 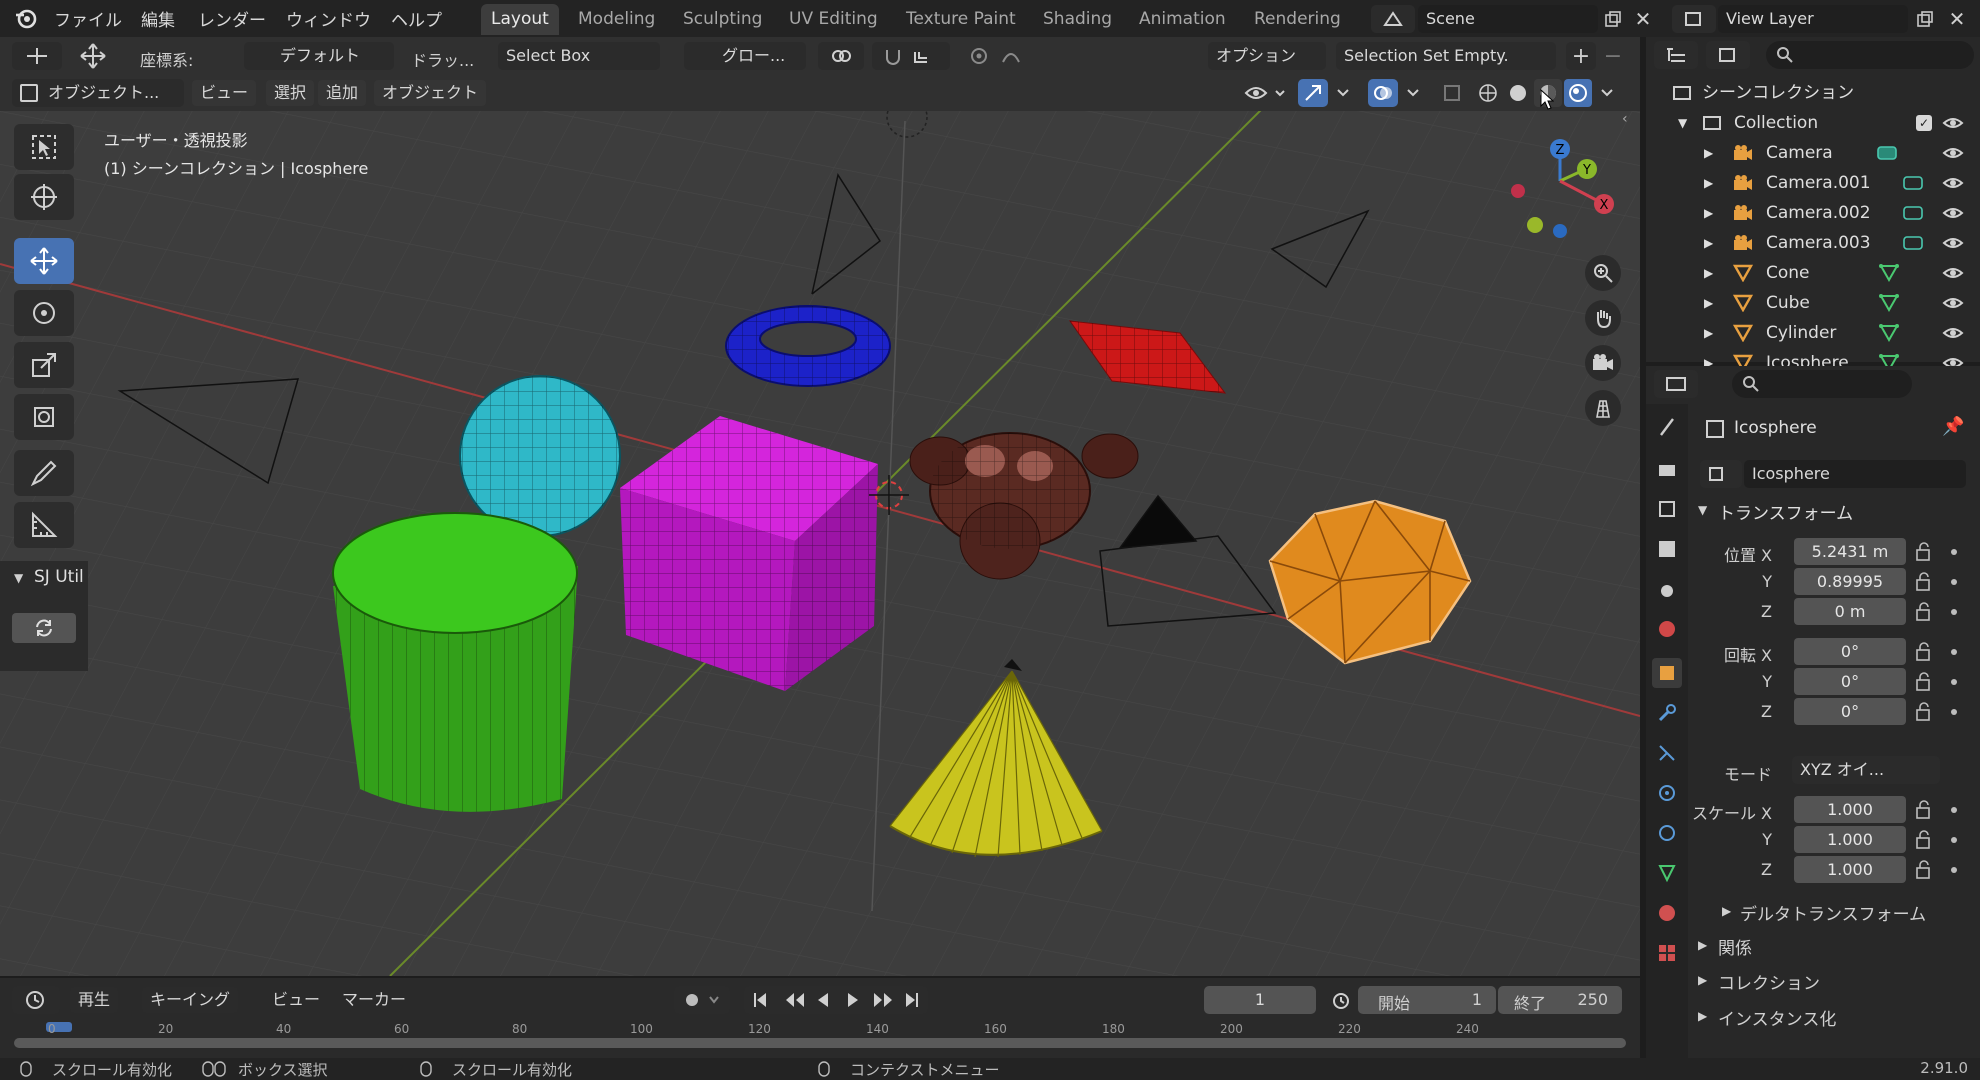 What do you see at coordinates (1613, 19) in the screenshot?
I see `copy-scene-icon` at bounding box center [1613, 19].